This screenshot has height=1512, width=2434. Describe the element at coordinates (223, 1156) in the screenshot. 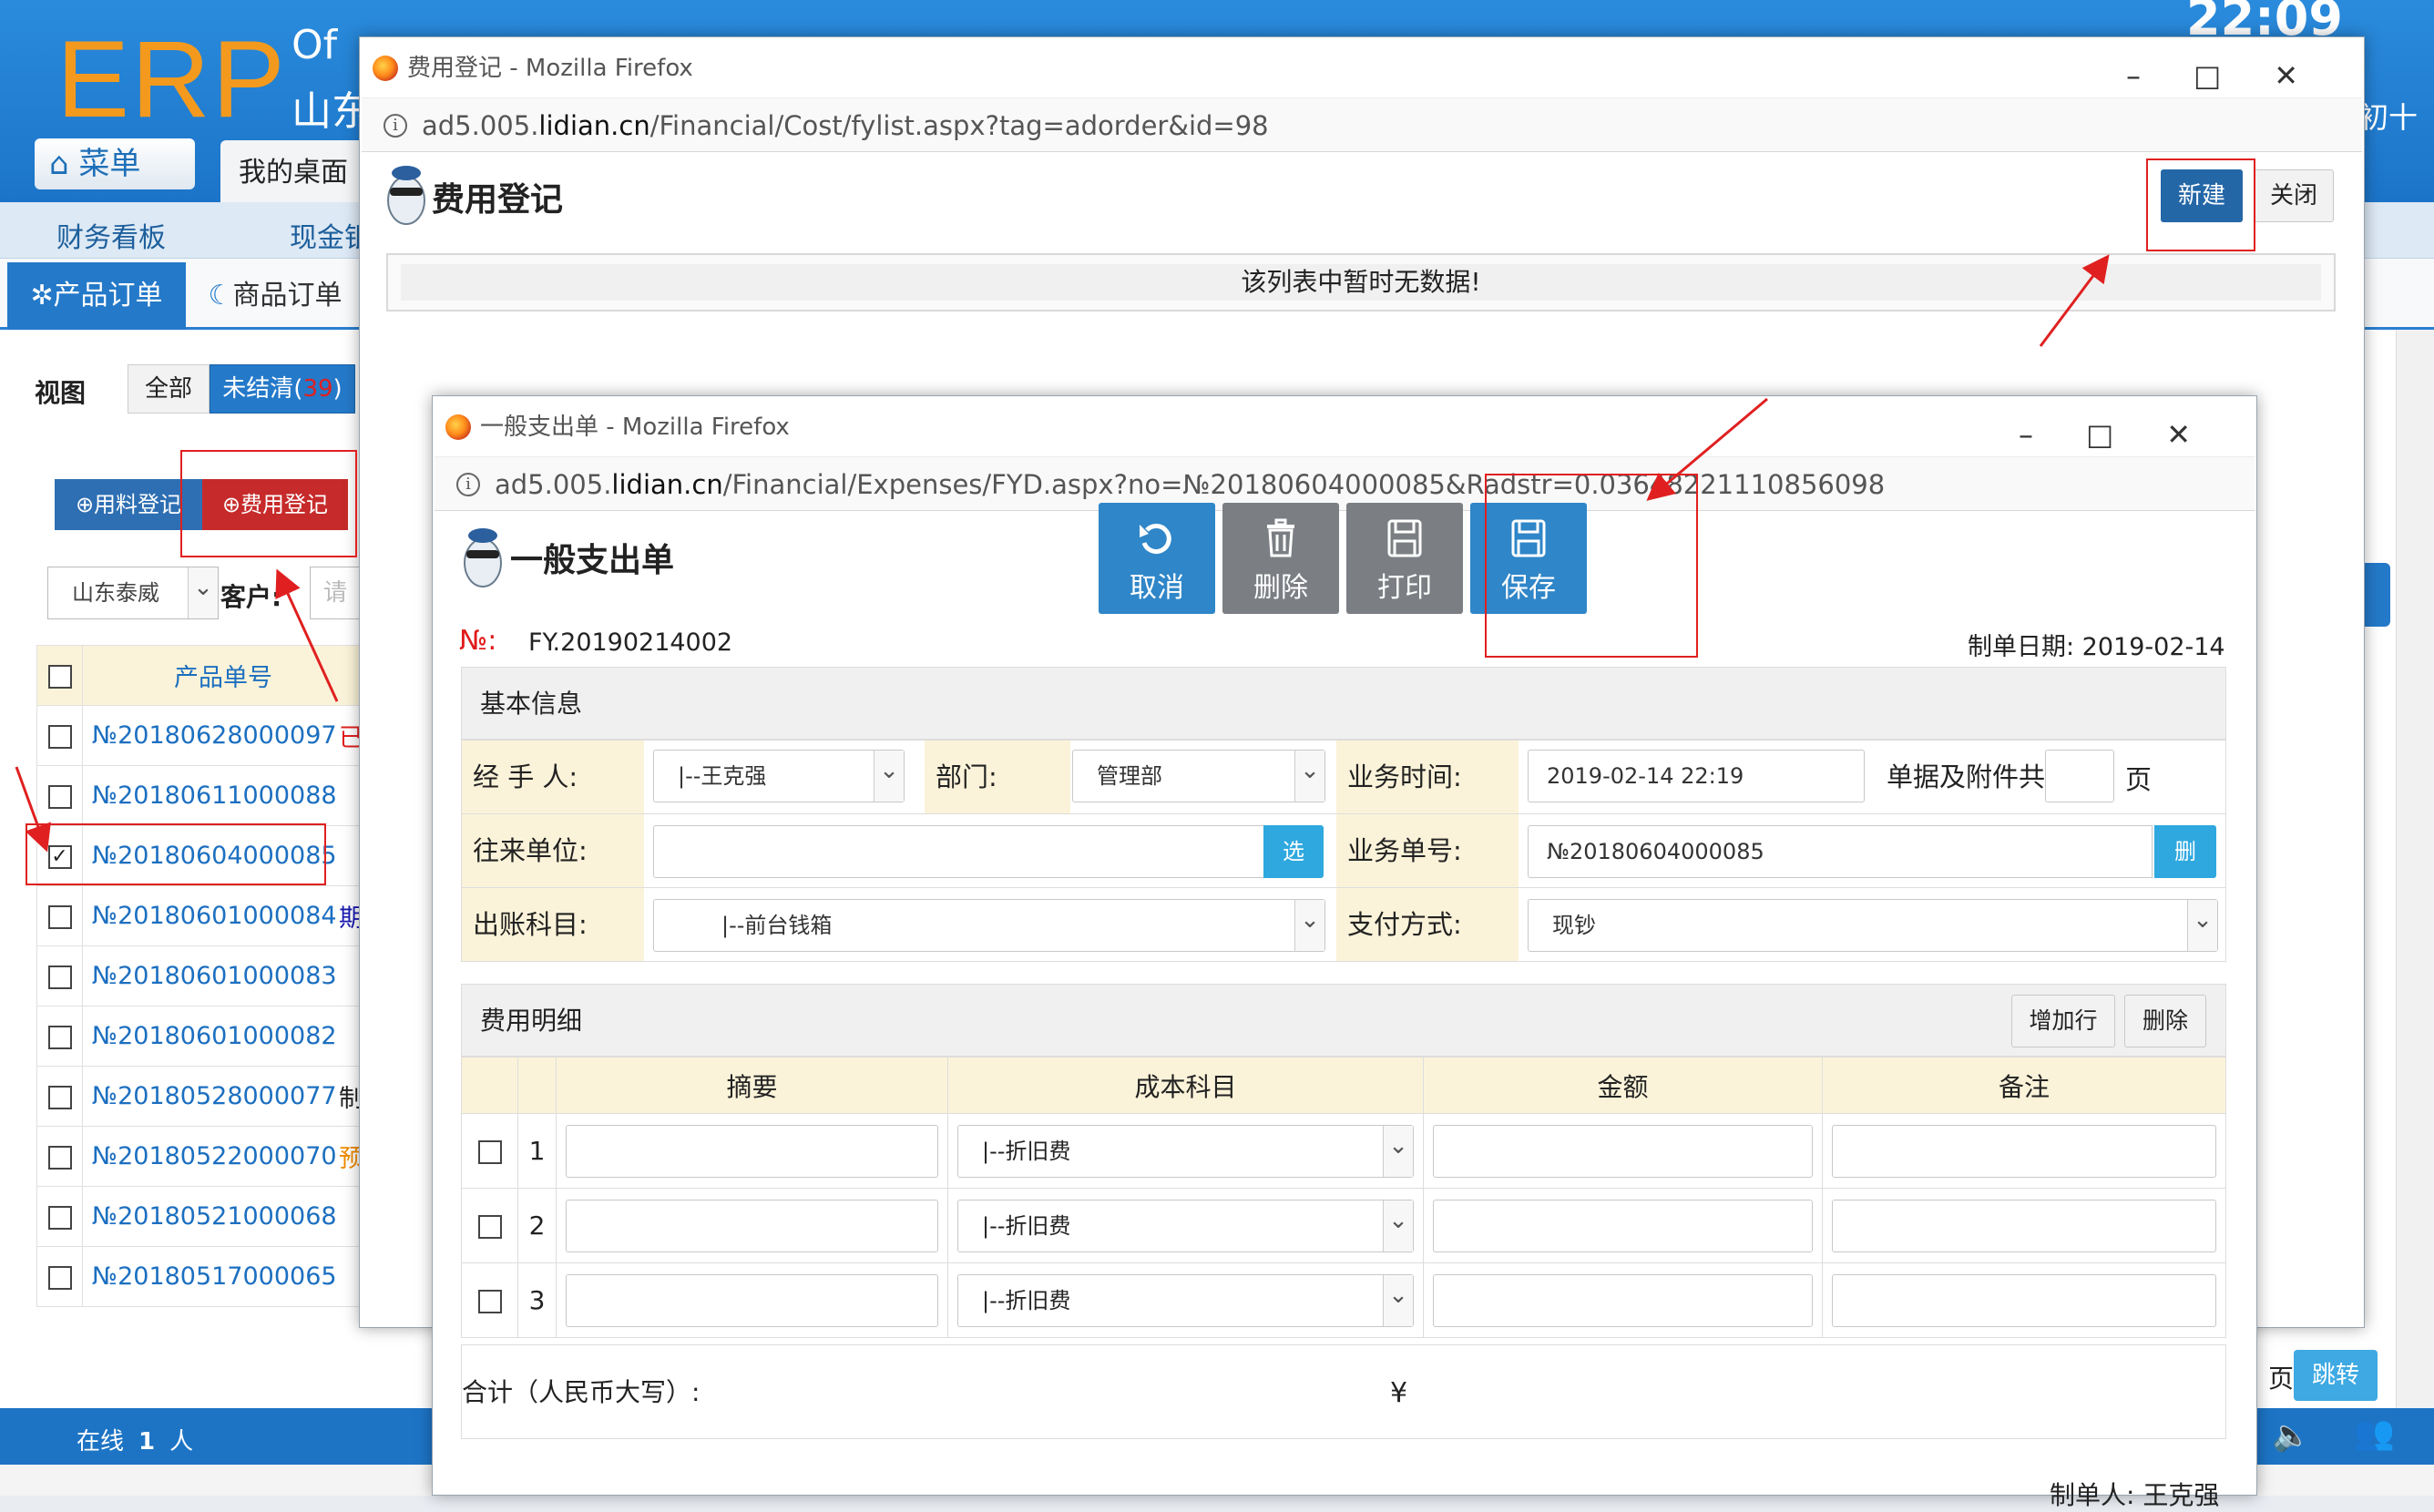

I see `product-no-cell: №20180522000070` at that location.